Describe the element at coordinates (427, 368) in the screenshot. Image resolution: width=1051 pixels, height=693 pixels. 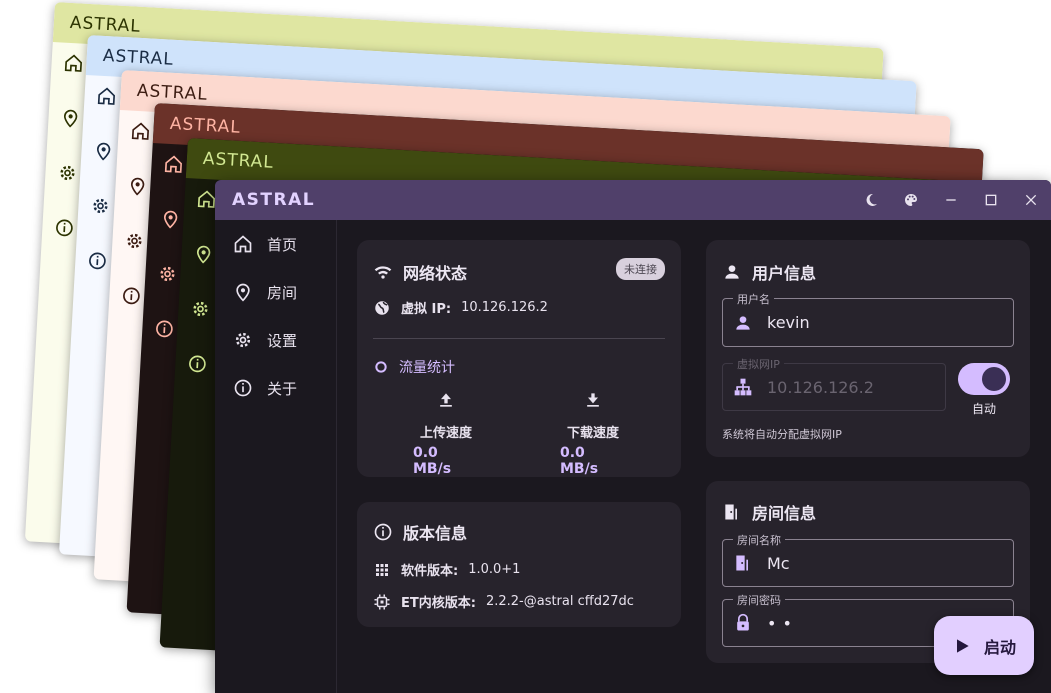
I see `traffic-stats-label: 流量统计` at that location.